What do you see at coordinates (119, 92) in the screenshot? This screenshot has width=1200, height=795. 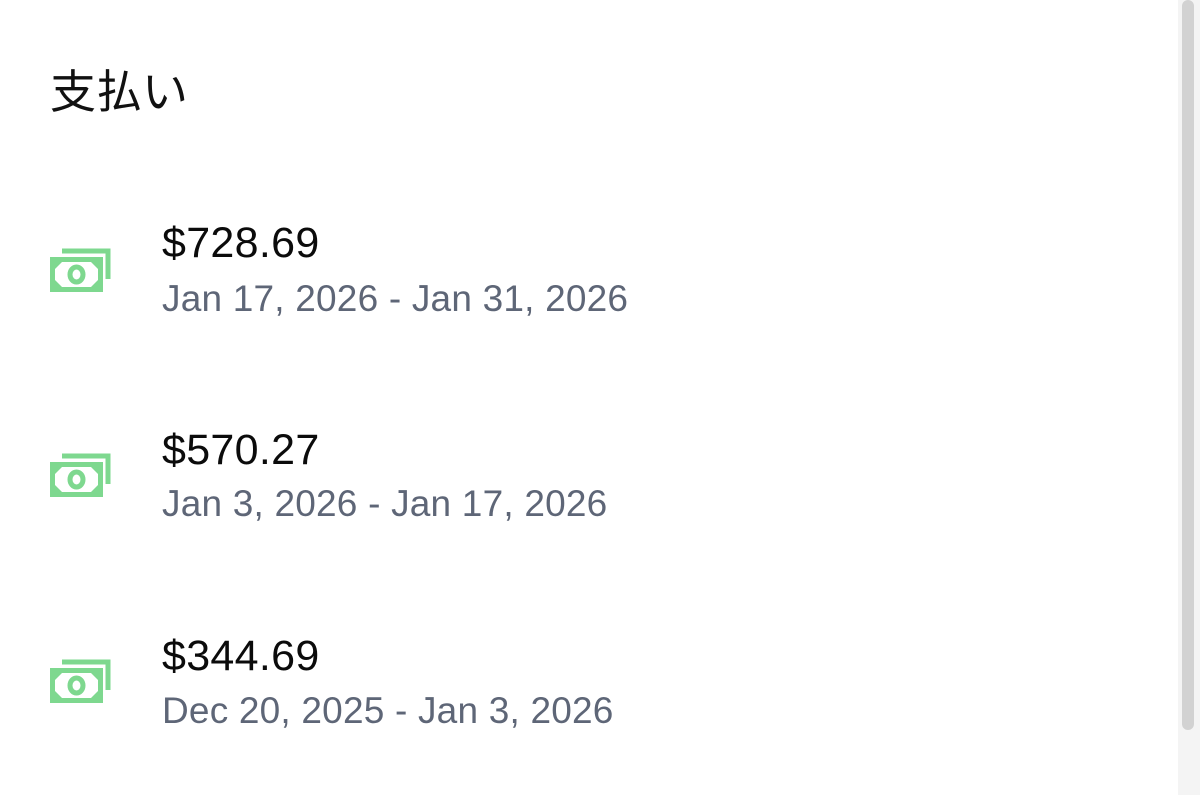 I see `page-title: 支払い` at bounding box center [119, 92].